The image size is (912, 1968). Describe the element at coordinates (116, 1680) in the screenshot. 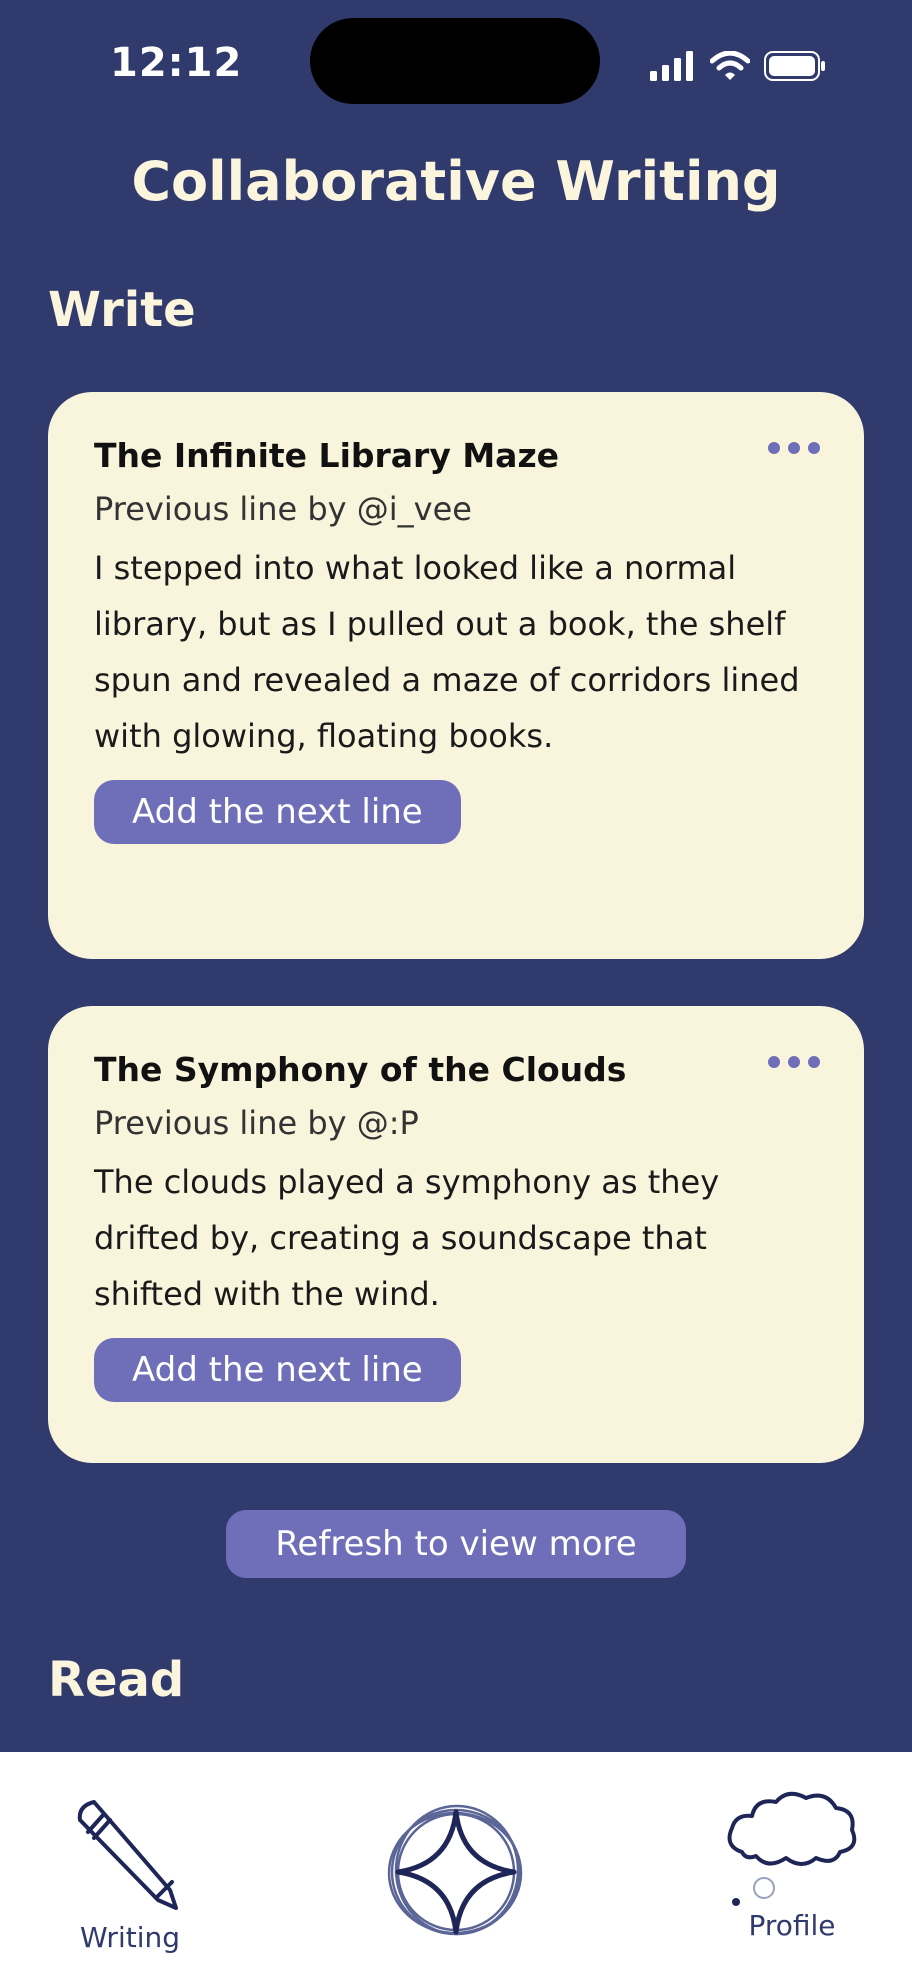

I see `section-title-read: Read` at that location.